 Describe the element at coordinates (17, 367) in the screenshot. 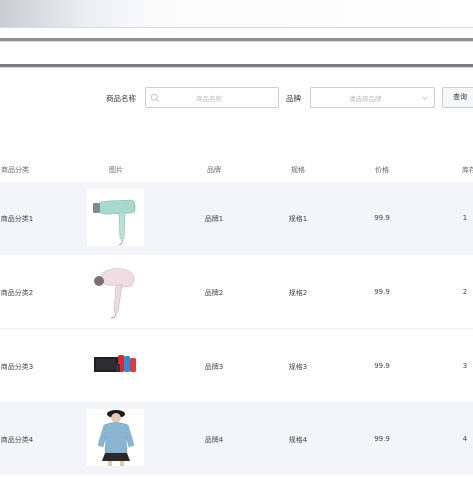

I see `category-cell: 商品分类3` at that location.